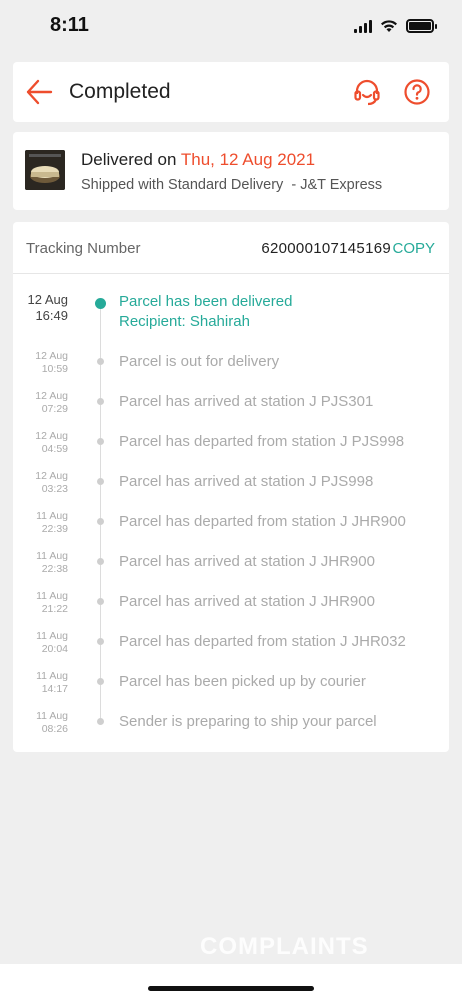 Image resolution: width=462 pixels, height=1000 pixels. What do you see at coordinates (69, 25) in the screenshot?
I see `status-time: 8:11` at bounding box center [69, 25].